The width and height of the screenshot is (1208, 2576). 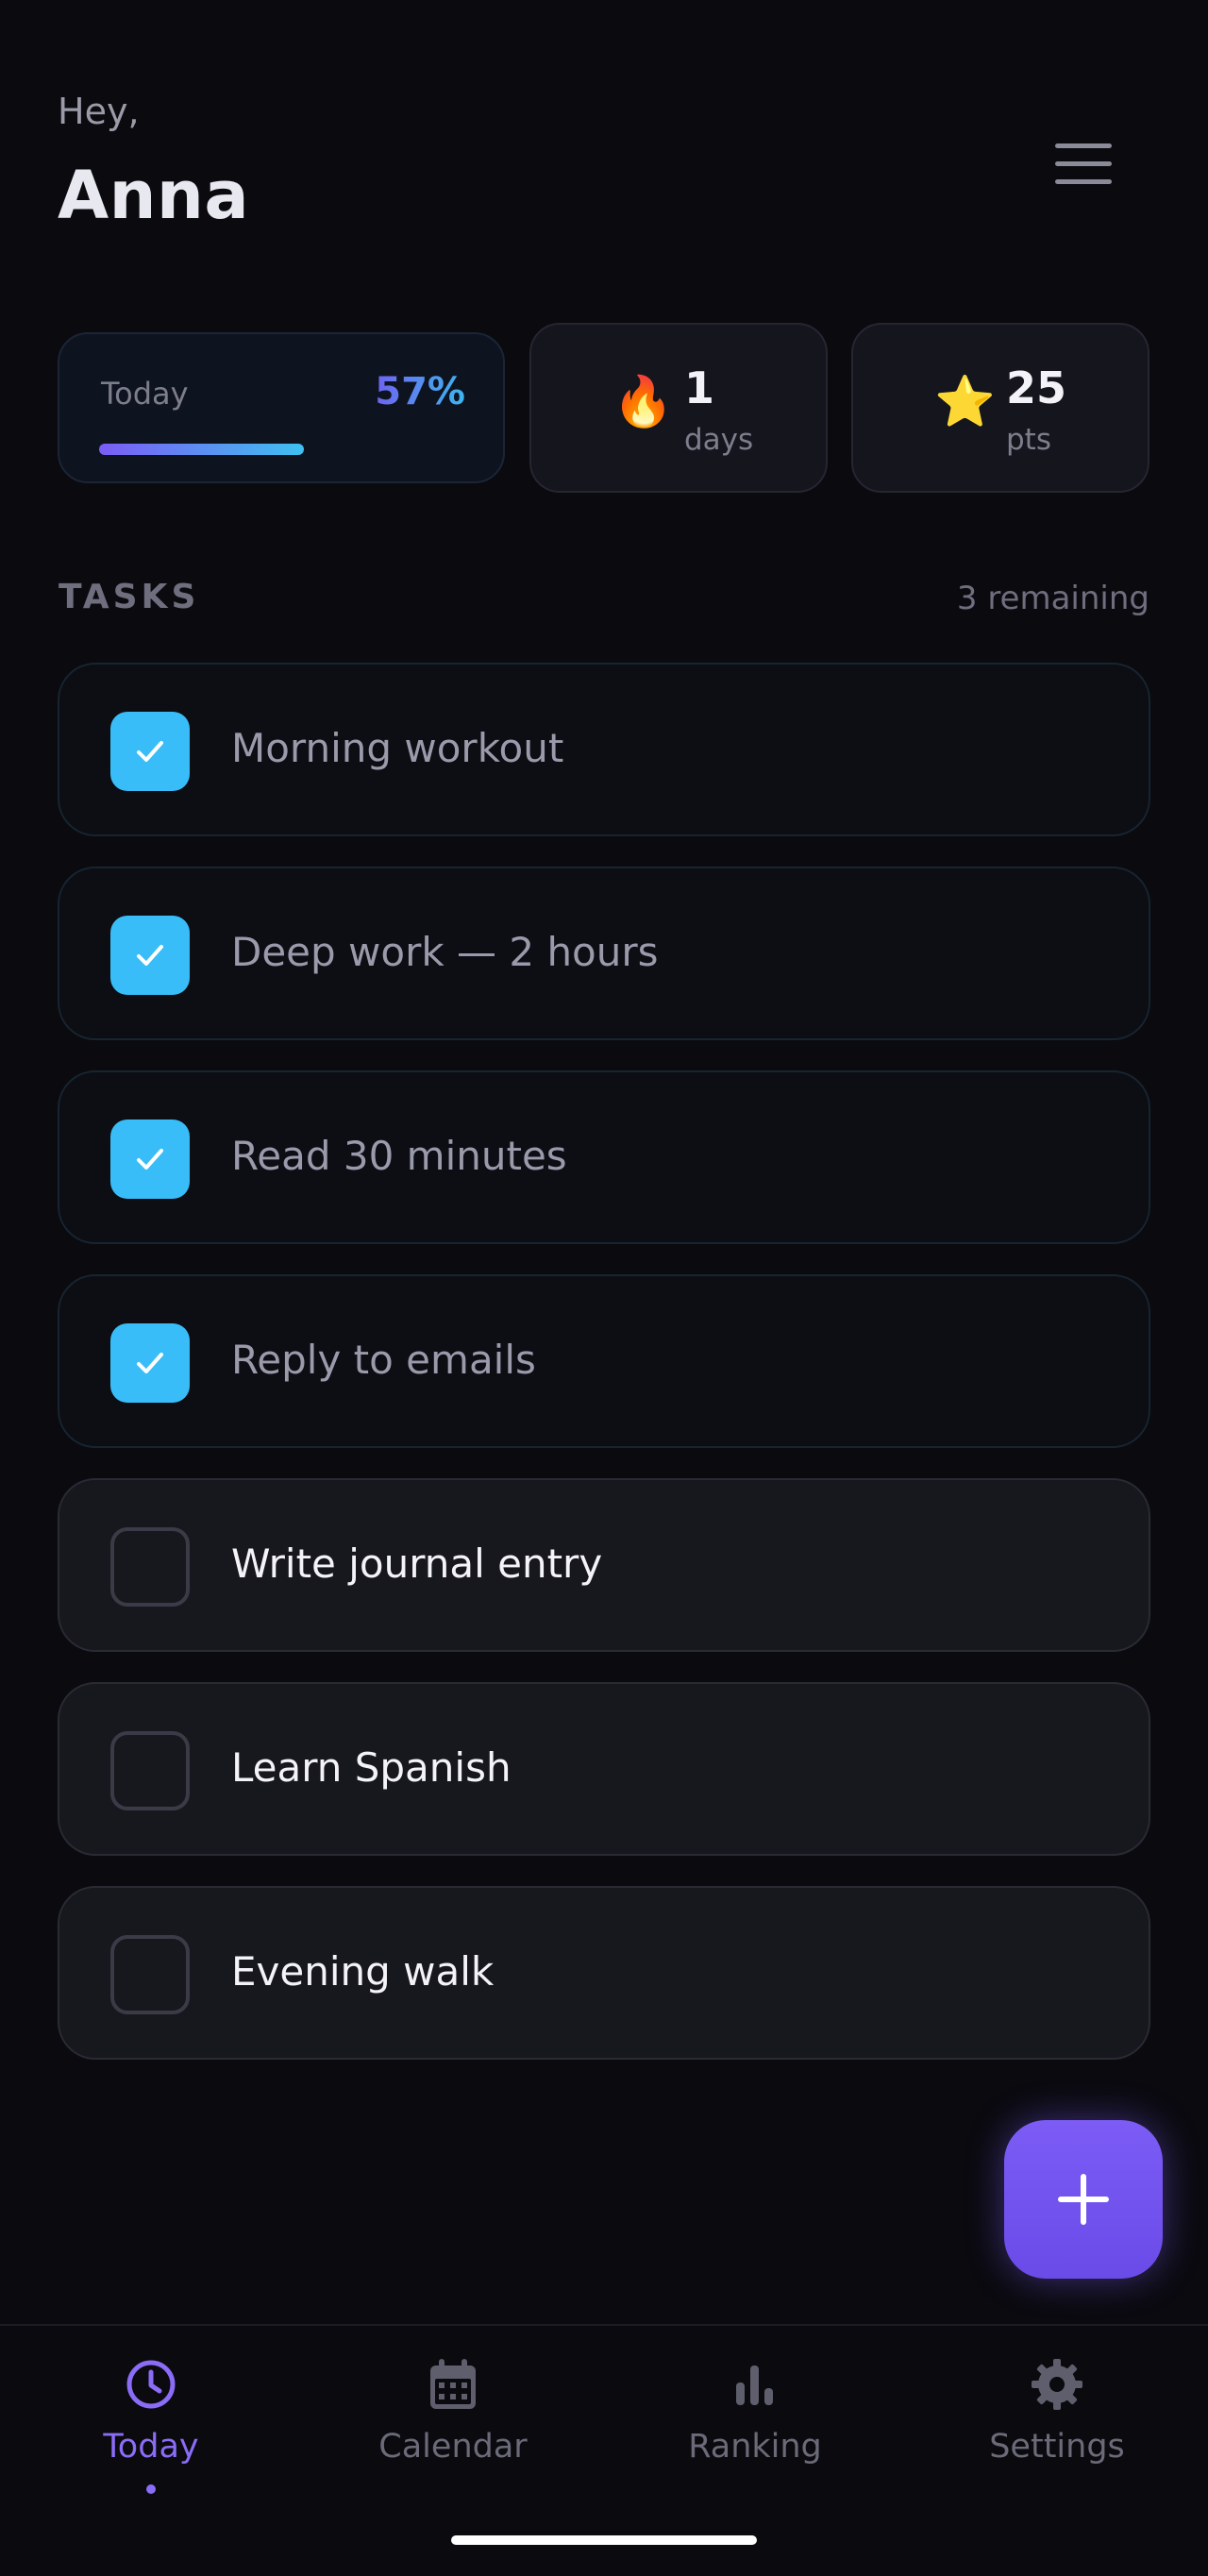 What do you see at coordinates (282, 408) in the screenshot?
I see `today-progress-card: Today 57%` at bounding box center [282, 408].